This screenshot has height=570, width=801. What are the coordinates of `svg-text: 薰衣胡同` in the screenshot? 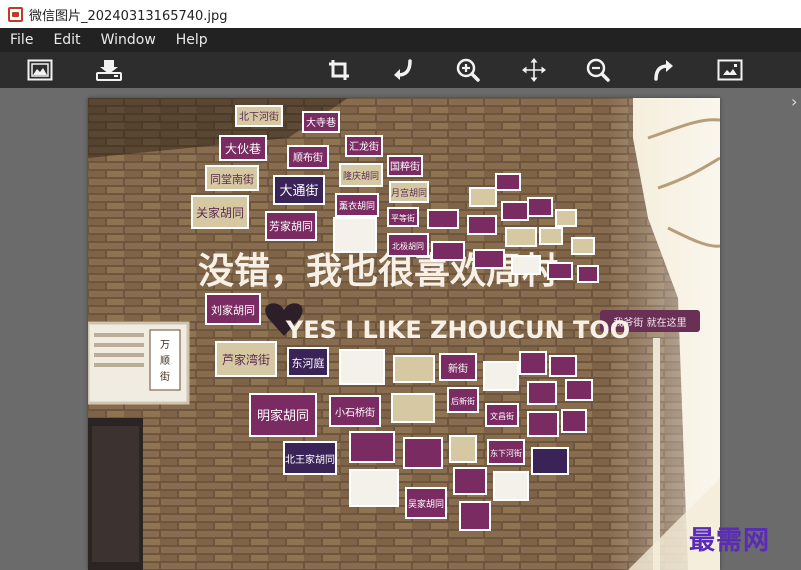 It's located at (357, 206).